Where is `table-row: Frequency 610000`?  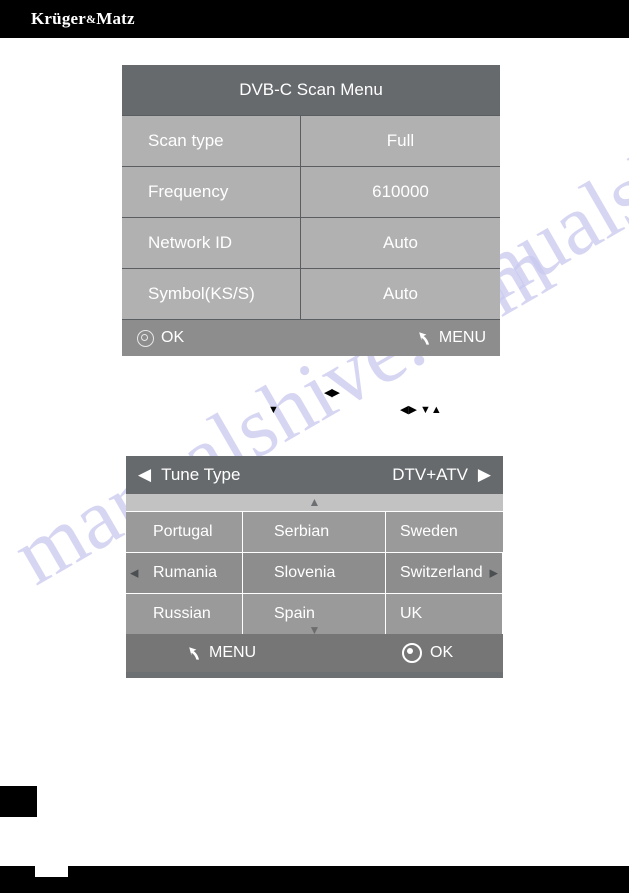 table-row: Frequency 610000 is located at coordinates (311, 191).